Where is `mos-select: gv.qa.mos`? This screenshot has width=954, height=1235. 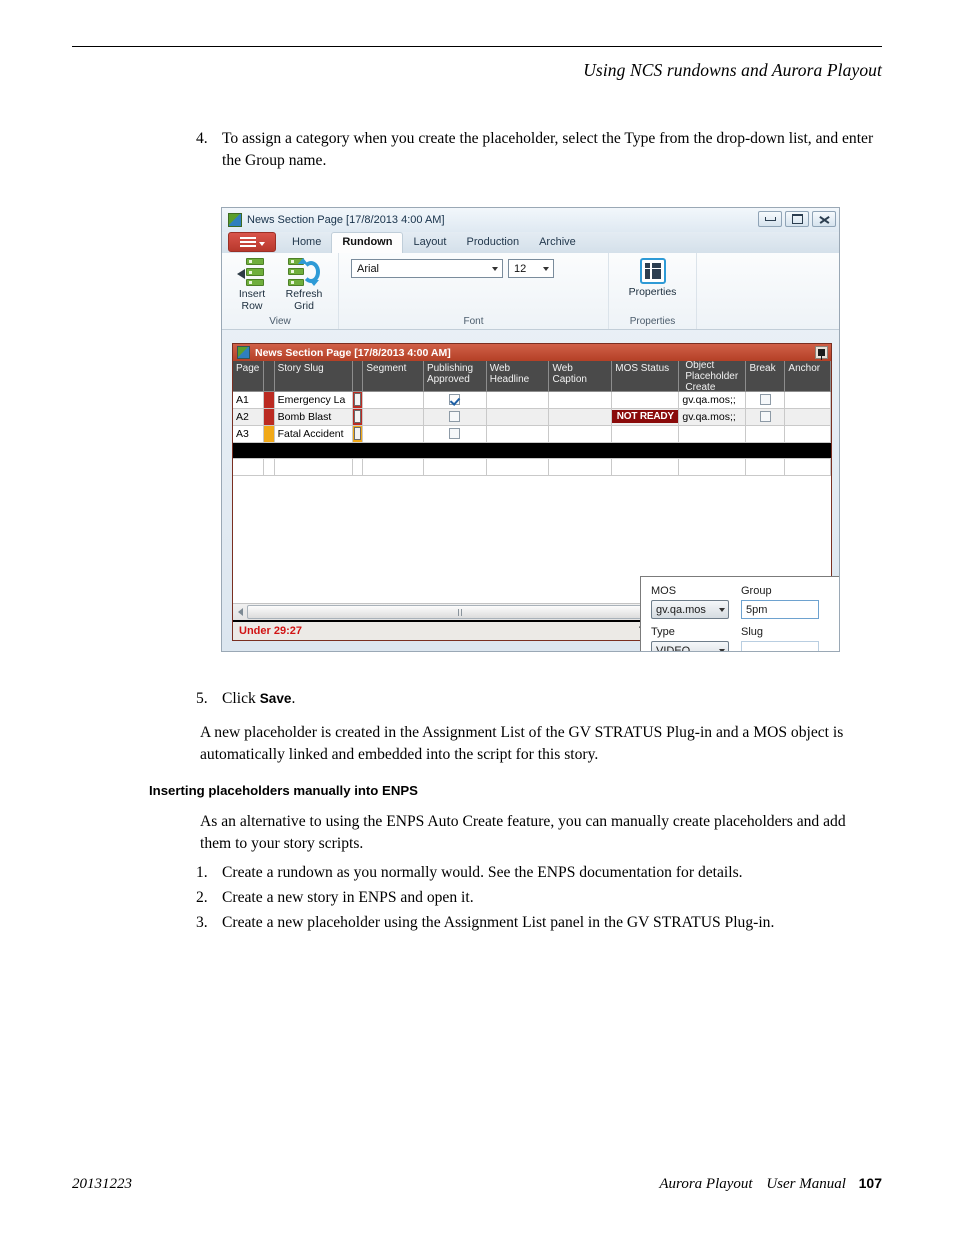 mos-select: gv.qa.mos is located at coordinates (690, 609).